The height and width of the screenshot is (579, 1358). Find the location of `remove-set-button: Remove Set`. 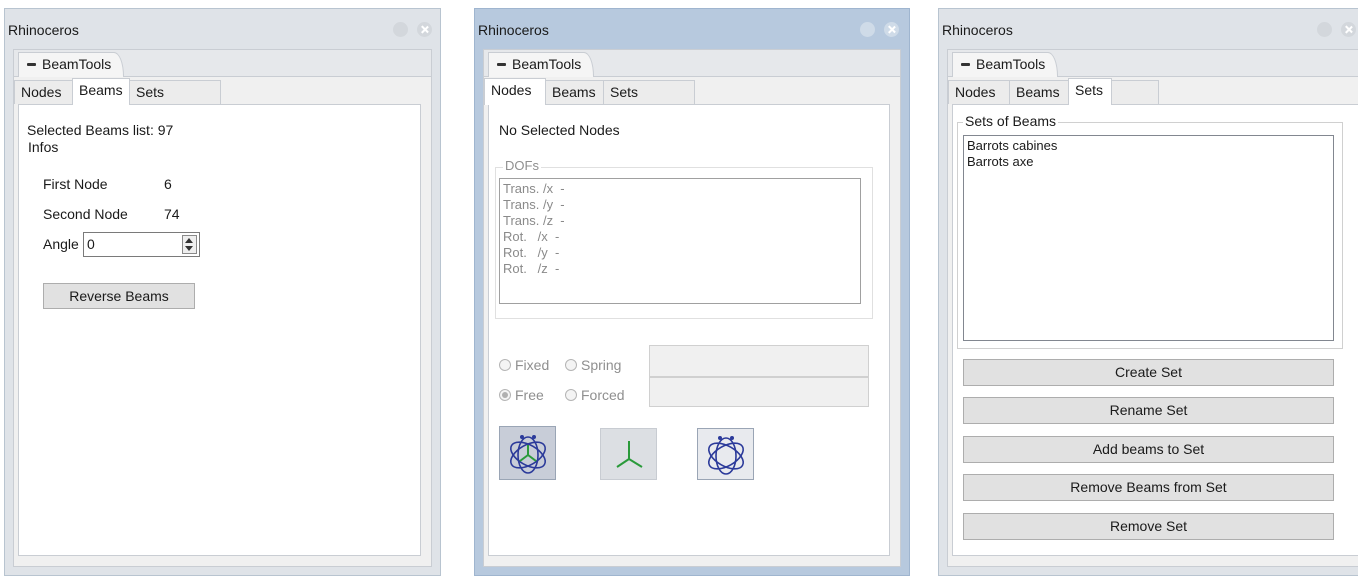

remove-set-button: Remove Set is located at coordinates (1148, 526).